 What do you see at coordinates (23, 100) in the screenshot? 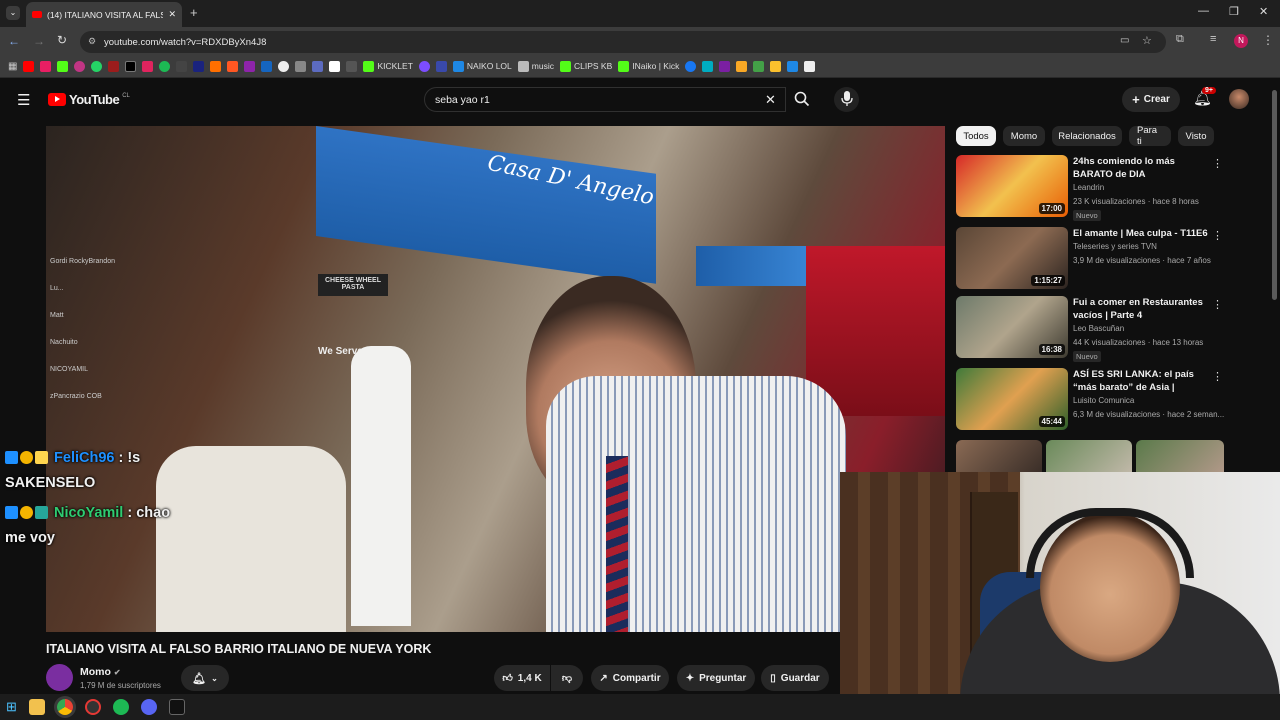
I see `menu-icon: ☰` at bounding box center [23, 100].